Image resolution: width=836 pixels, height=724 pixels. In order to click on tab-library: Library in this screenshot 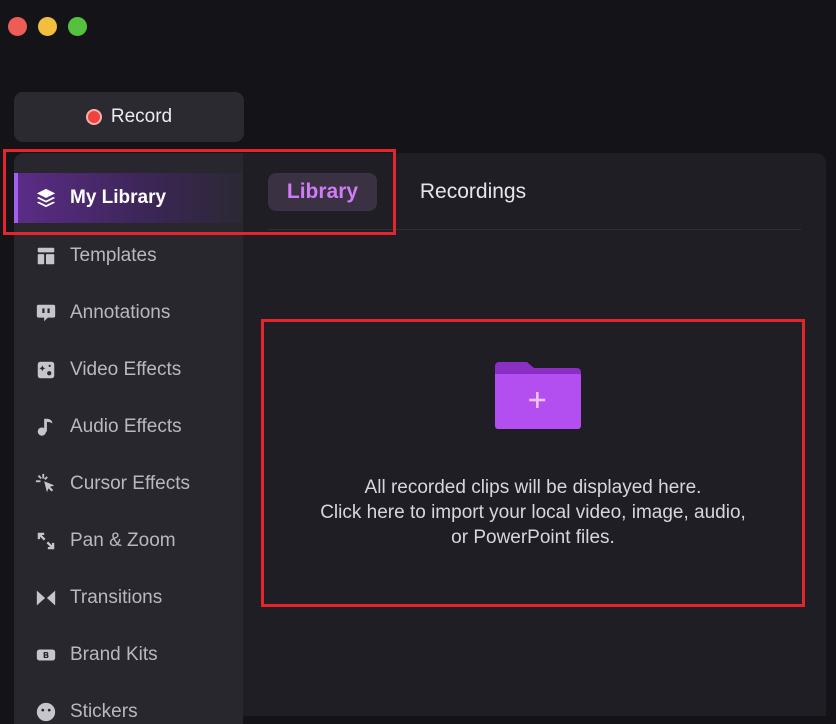, I will do `click(322, 192)`.